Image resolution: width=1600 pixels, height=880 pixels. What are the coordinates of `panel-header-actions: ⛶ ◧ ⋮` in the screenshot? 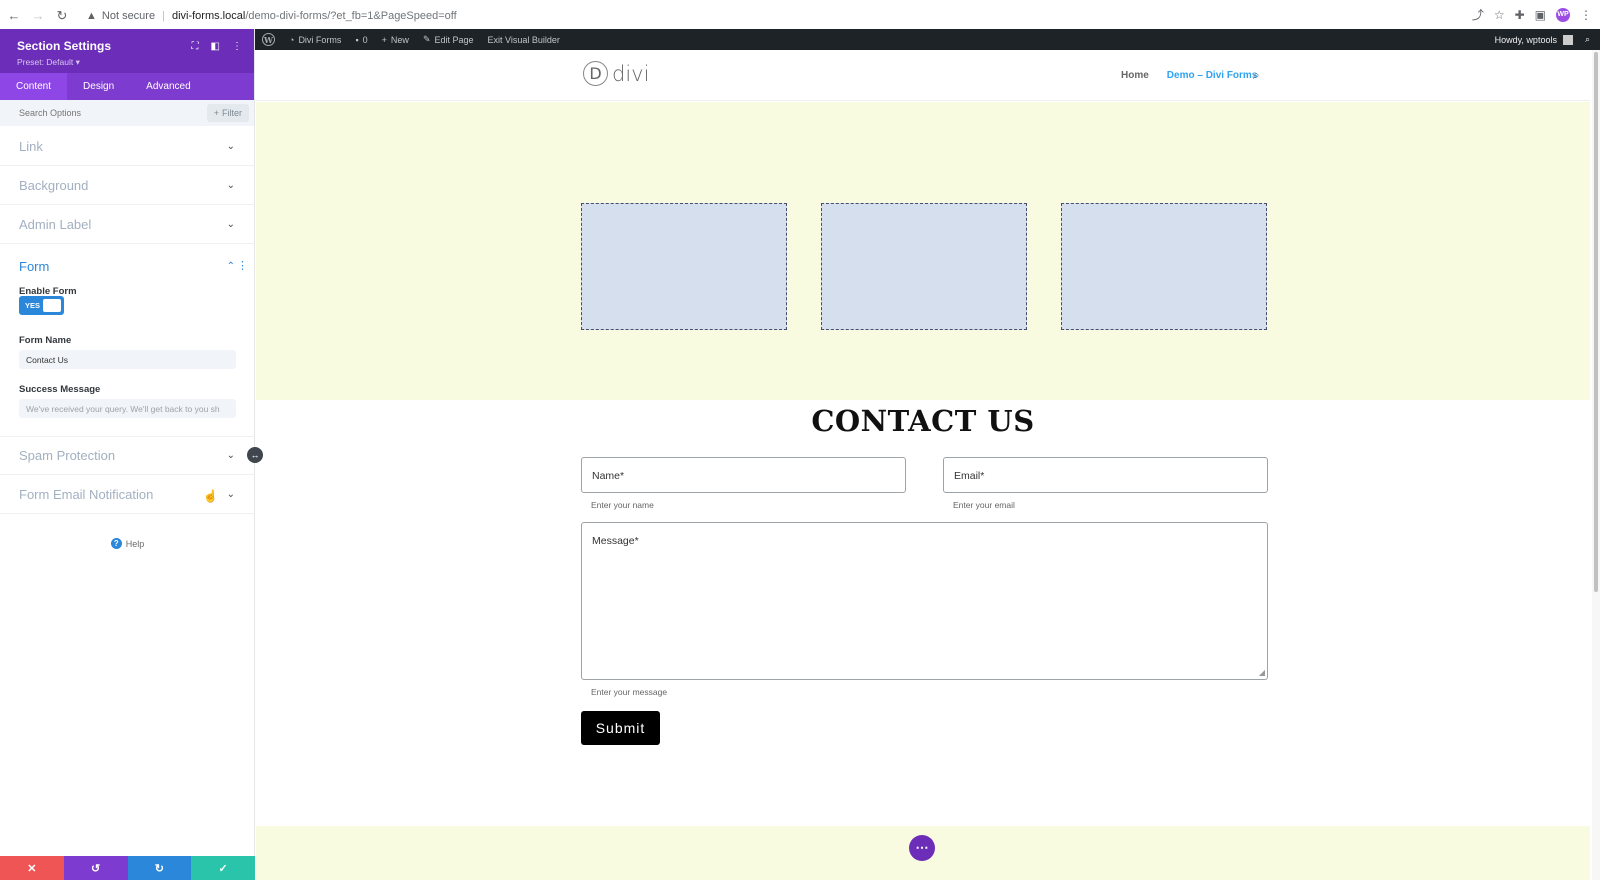 It's located at (217, 46).